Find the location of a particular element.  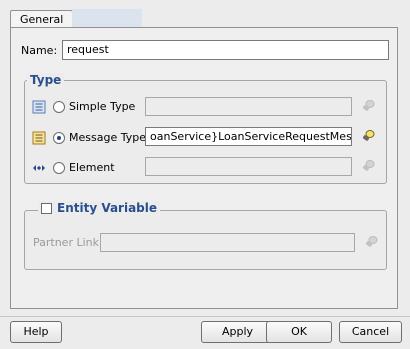

message-type-field: oanService}LoanServiceRequestMessage is located at coordinates (248, 136).